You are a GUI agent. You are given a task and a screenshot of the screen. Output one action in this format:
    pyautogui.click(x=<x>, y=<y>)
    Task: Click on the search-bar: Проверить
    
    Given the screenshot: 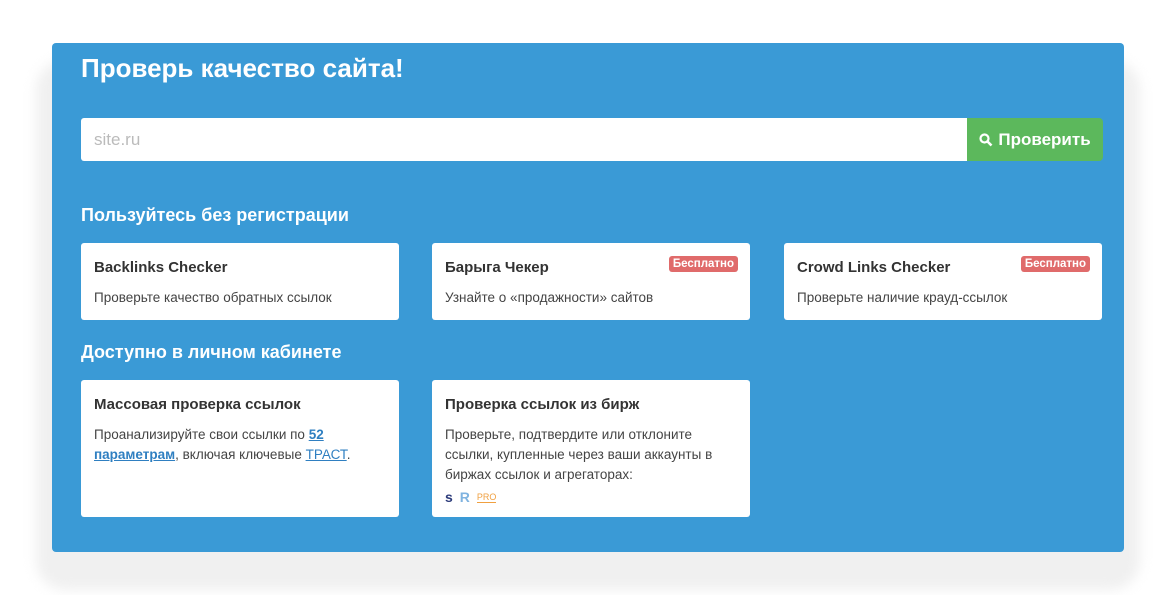 What is the action you would take?
    pyautogui.click(x=592, y=139)
    